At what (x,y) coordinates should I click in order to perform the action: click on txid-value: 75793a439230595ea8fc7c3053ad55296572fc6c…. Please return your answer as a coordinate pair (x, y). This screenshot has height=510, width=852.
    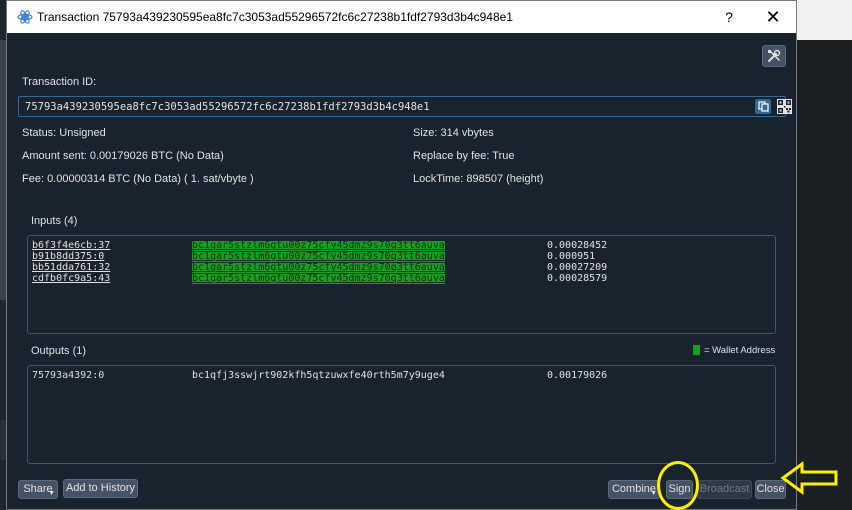
    Looking at the image, I should click on (227, 107).